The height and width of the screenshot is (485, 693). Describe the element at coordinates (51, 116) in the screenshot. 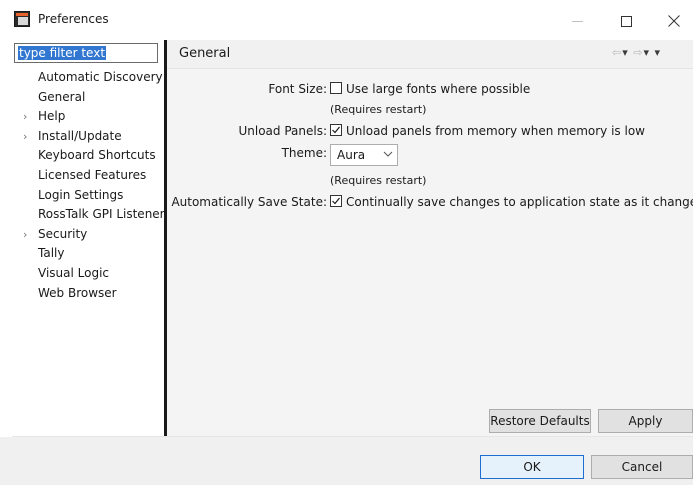

I see `tree-item: Help` at that location.